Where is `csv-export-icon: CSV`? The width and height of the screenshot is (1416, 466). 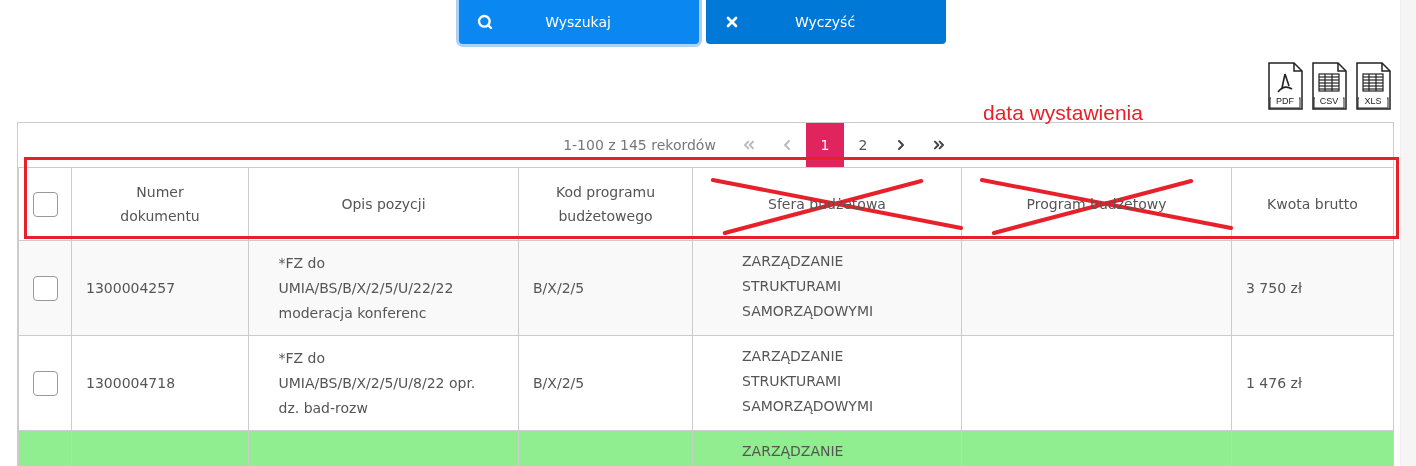 csv-export-icon: CSV is located at coordinates (1329, 86).